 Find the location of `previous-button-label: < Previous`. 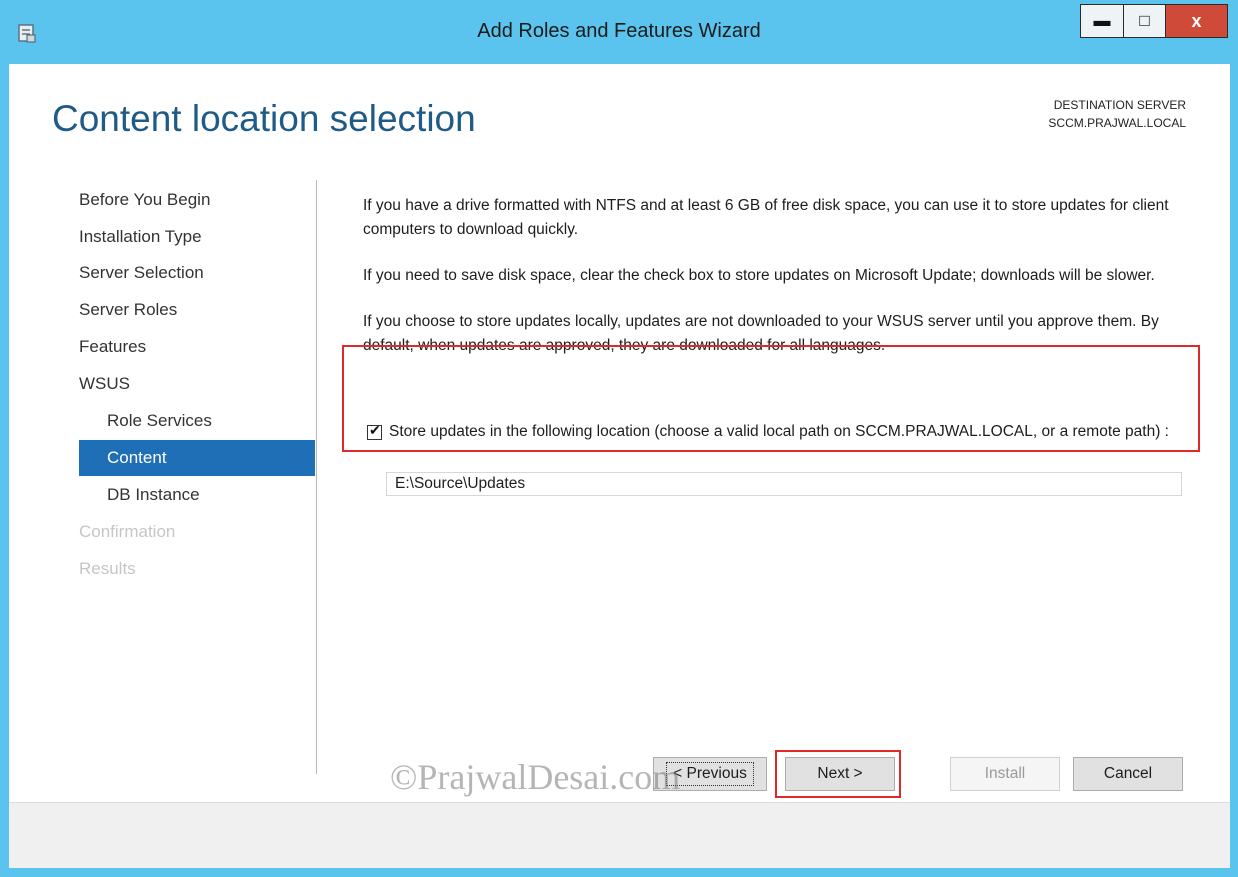

previous-button-label: < Previous is located at coordinates (710, 774).